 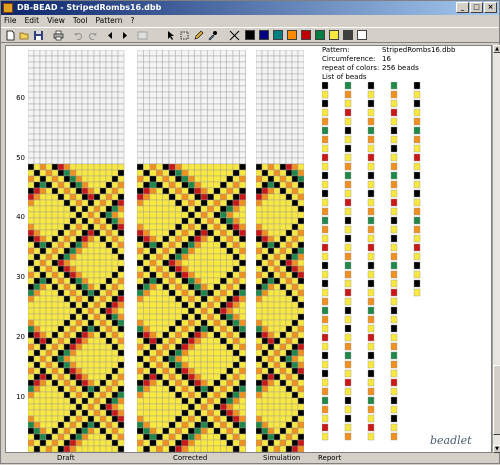 What do you see at coordinates (8, 8) in the screenshot?
I see `app-icon` at bounding box center [8, 8].